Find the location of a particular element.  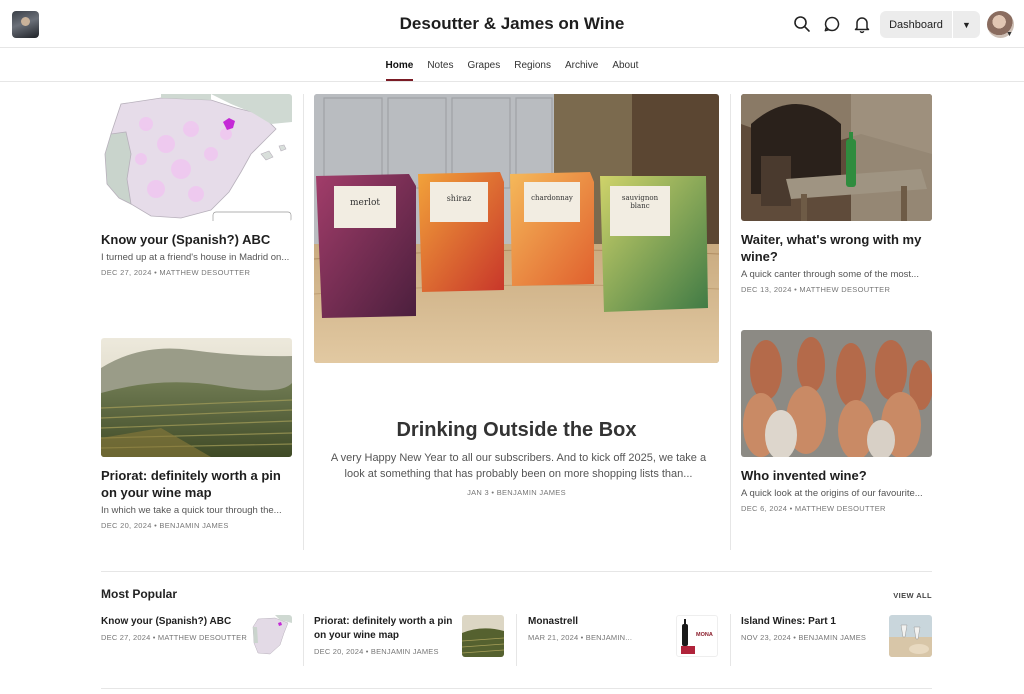

tab-notes: Notes is located at coordinates (440, 64).